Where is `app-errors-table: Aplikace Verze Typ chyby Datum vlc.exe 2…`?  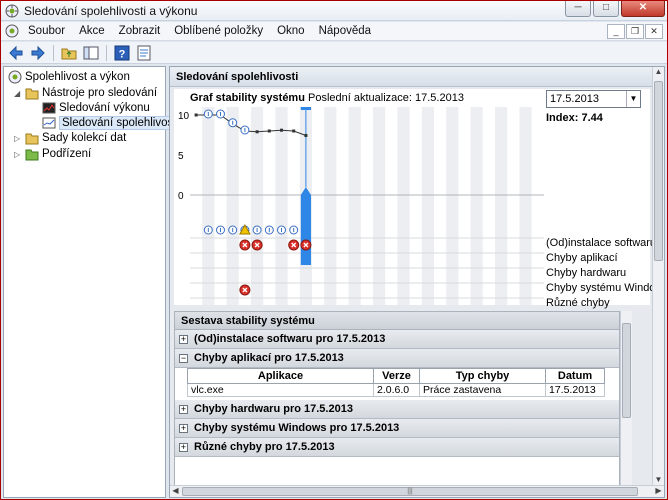 app-errors-table: Aplikace Verze Typ chyby Datum vlc.exe 2… is located at coordinates (396, 382).